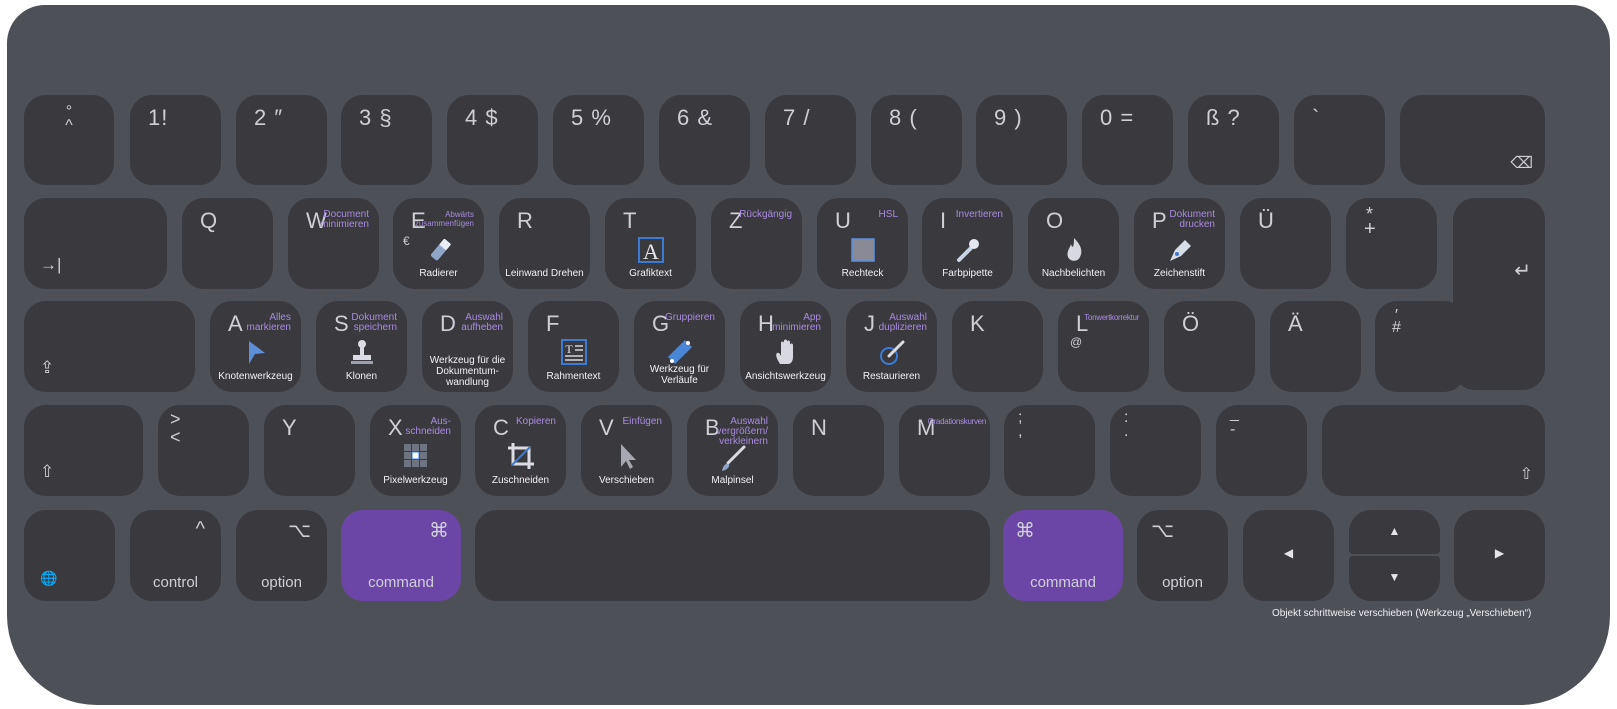  Describe the element at coordinates (1049, 450) in the screenshot. I see `key-semicolon: ; ,` at that location.